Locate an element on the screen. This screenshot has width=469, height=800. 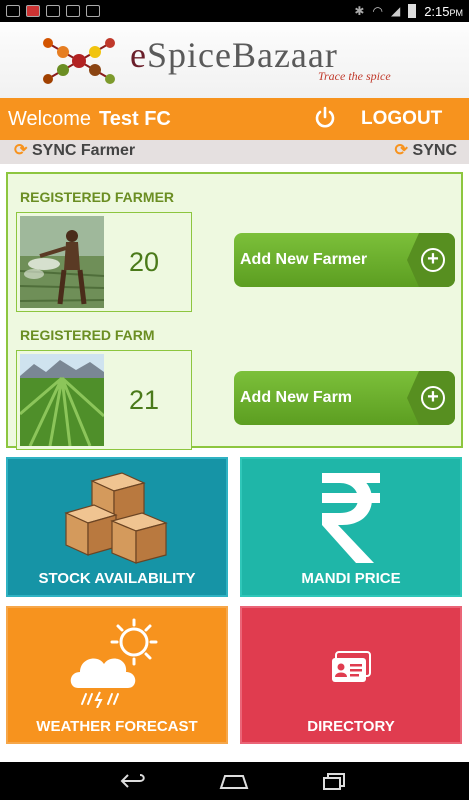
battery-icon is located at coordinates (412, 11).